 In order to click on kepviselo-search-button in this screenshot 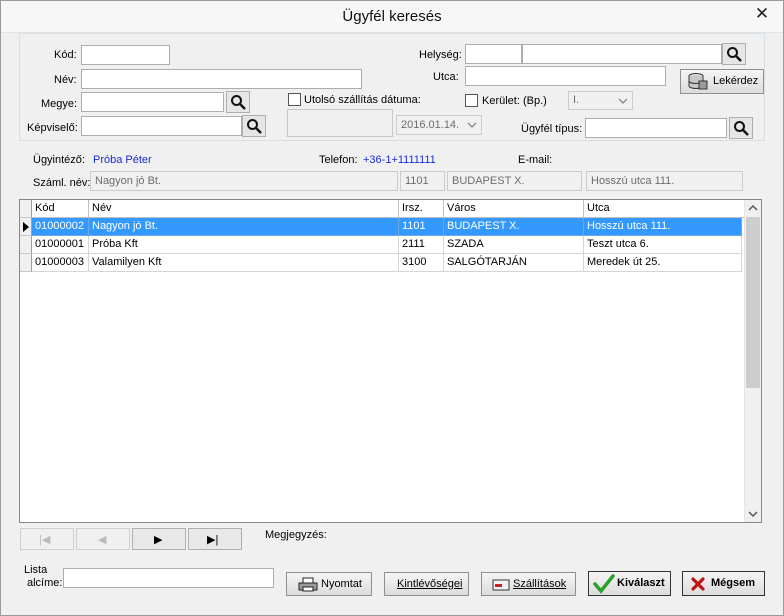, I will do `click(254, 126)`.